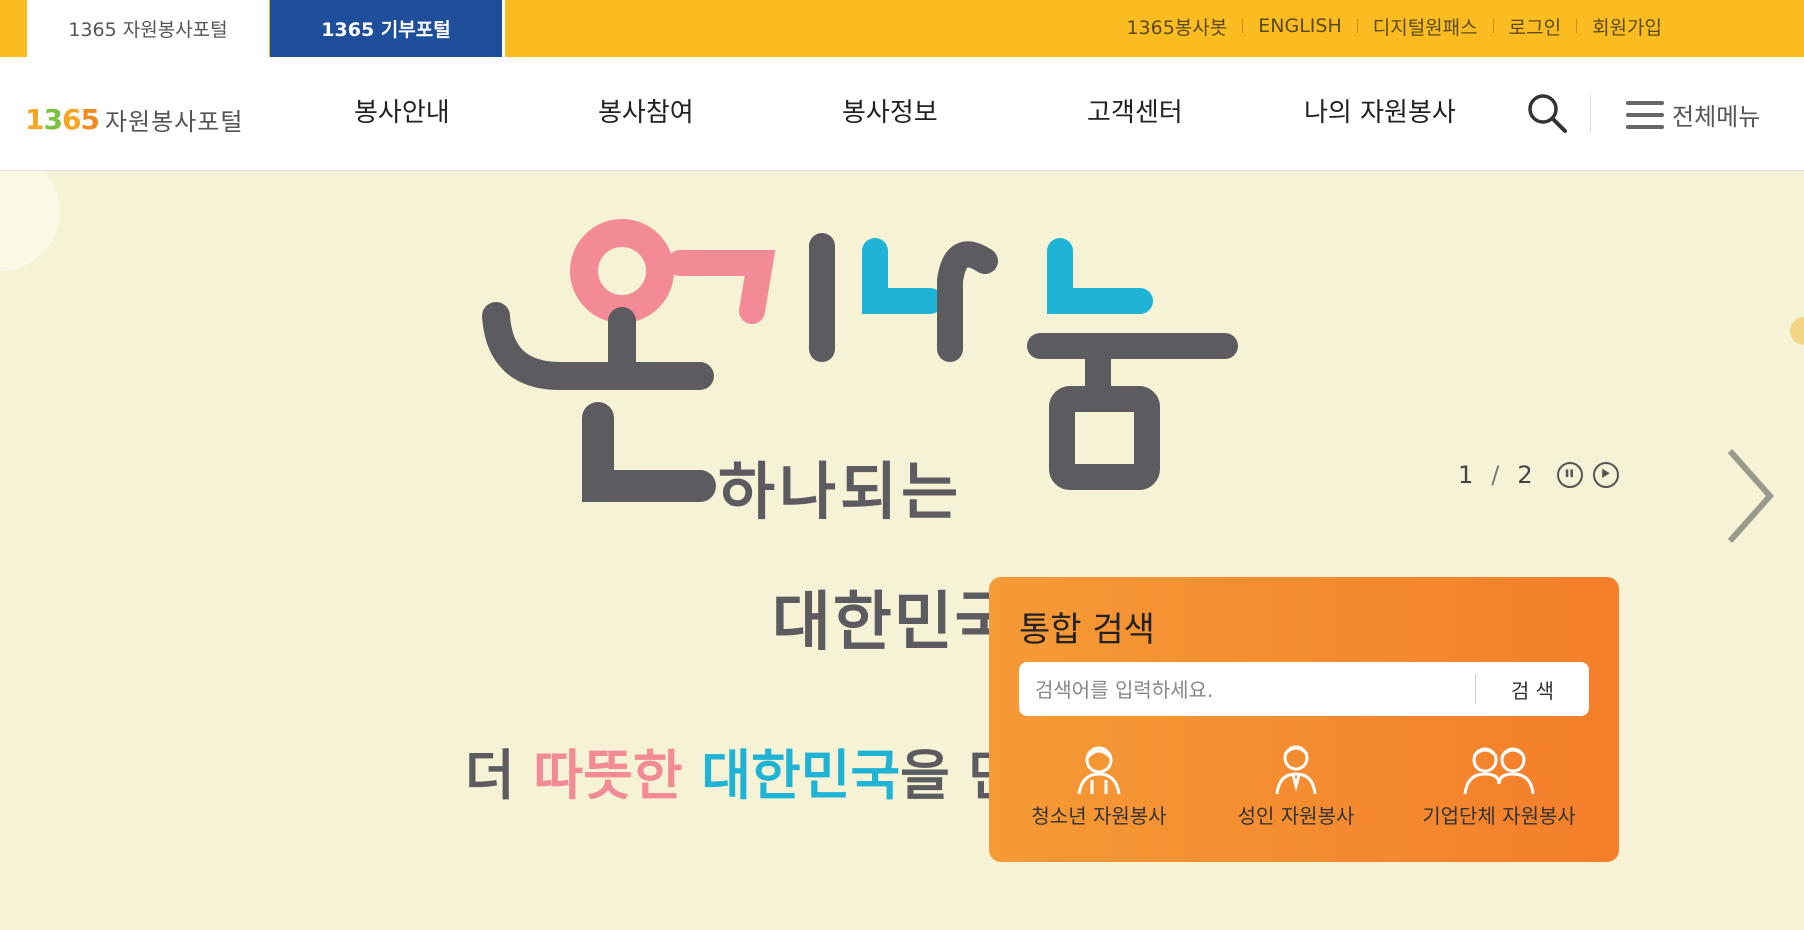 The width and height of the screenshot is (1804, 930). I want to click on menu-service-guide: 봉사안내, so click(402, 110).